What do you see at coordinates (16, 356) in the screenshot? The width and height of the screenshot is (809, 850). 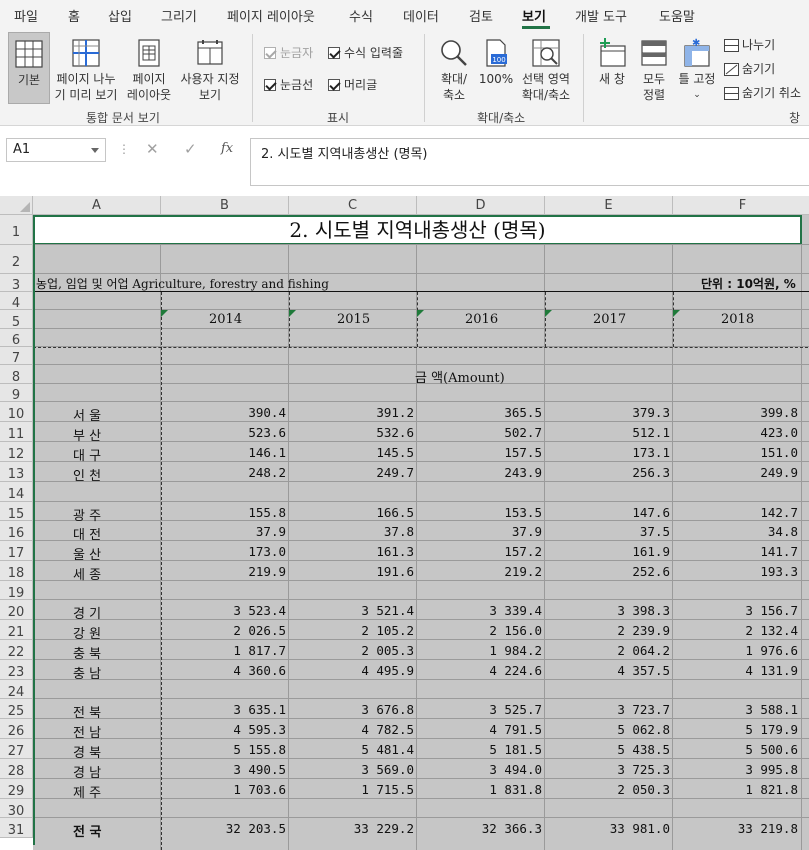 I see `row-header: 7` at bounding box center [16, 356].